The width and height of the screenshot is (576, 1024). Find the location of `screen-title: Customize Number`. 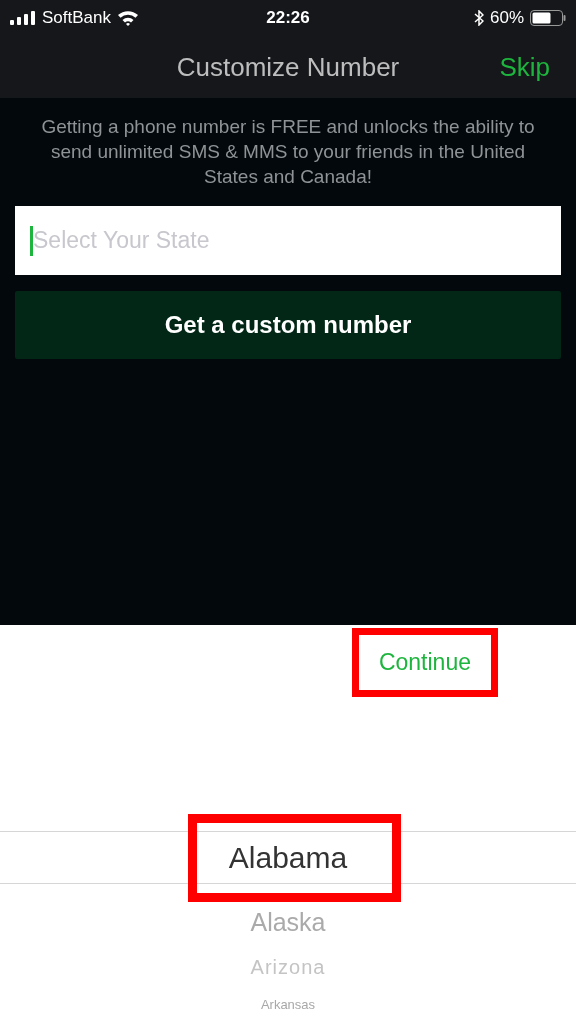

screen-title: Customize Number is located at coordinates (288, 67).